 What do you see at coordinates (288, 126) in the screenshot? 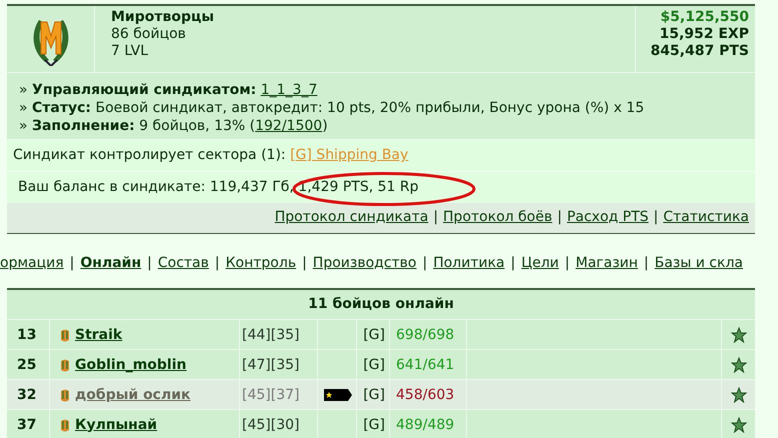
I see `info-link: 192/1500` at bounding box center [288, 126].